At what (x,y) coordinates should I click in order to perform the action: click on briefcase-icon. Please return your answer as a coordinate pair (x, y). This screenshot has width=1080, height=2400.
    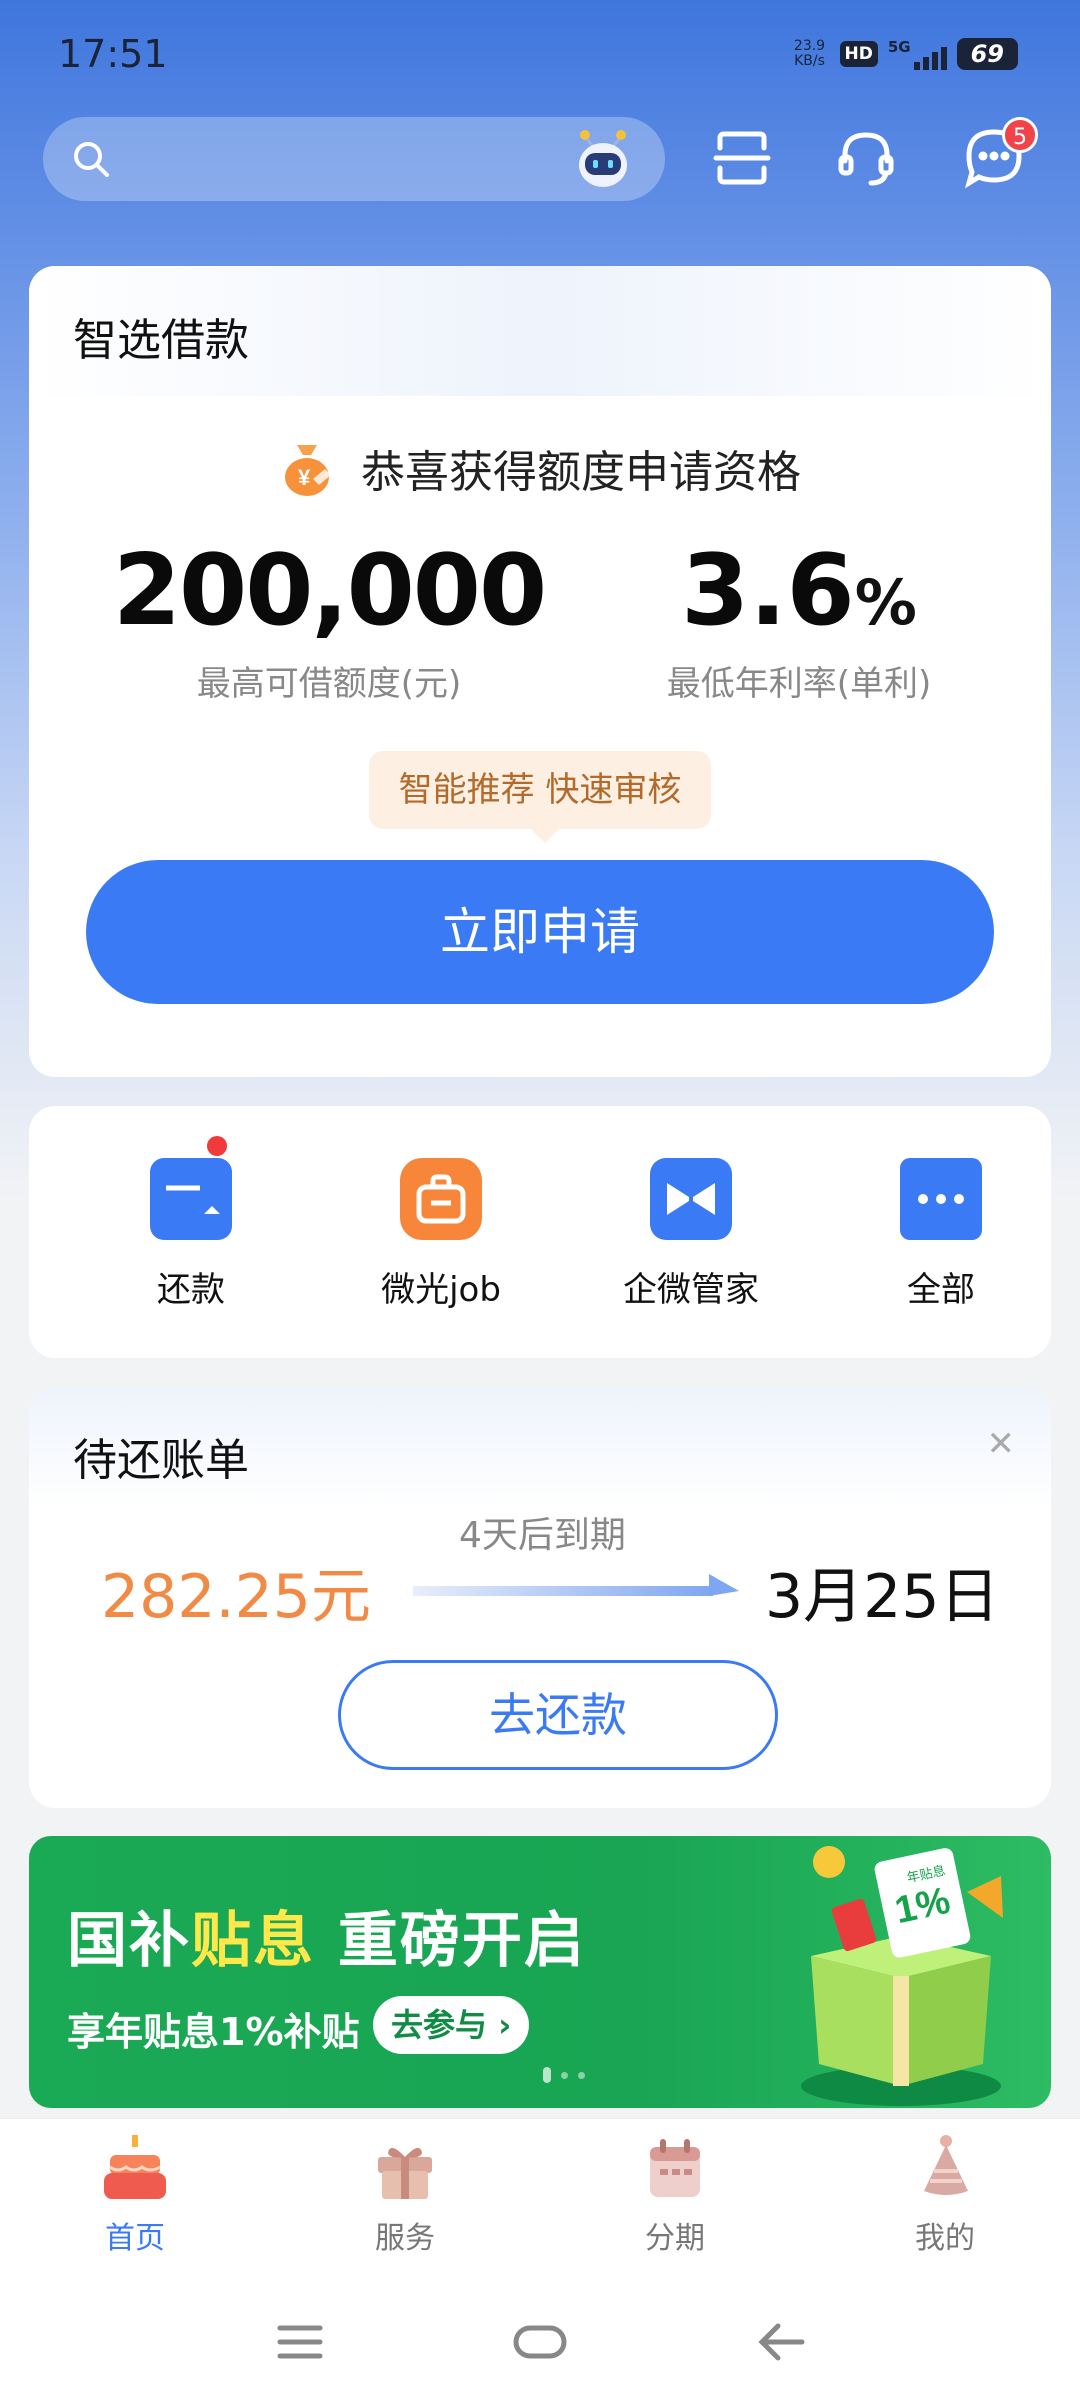
    Looking at the image, I should click on (441, 1199).